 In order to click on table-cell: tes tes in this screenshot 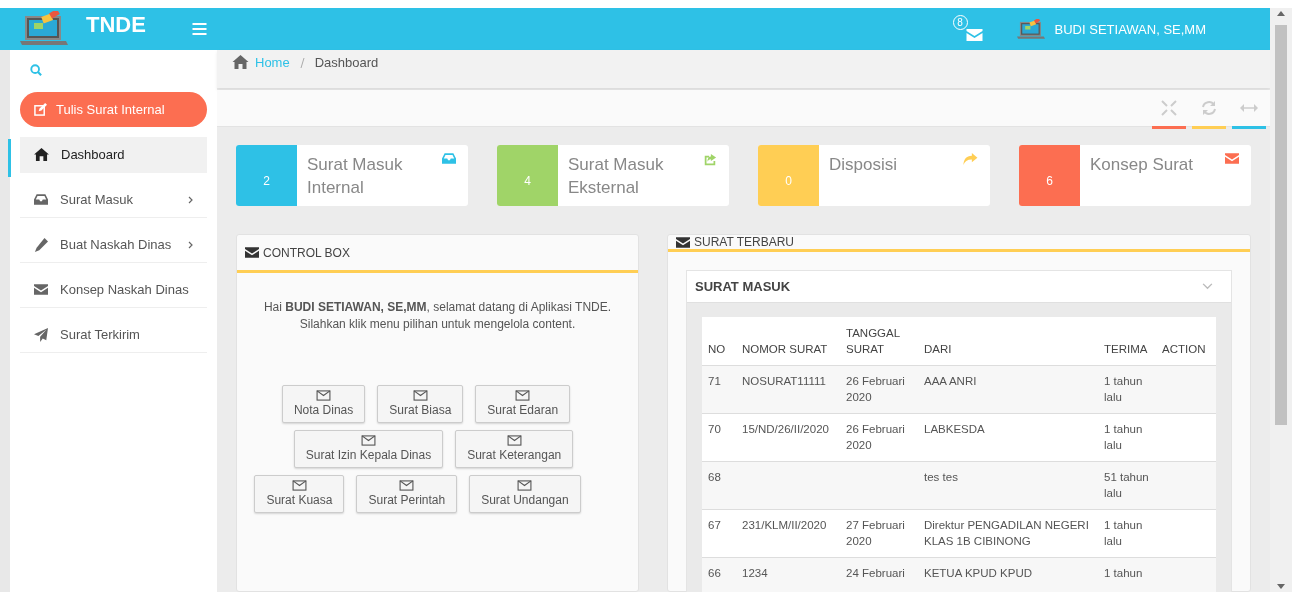, I will do `click(941, 477)`.